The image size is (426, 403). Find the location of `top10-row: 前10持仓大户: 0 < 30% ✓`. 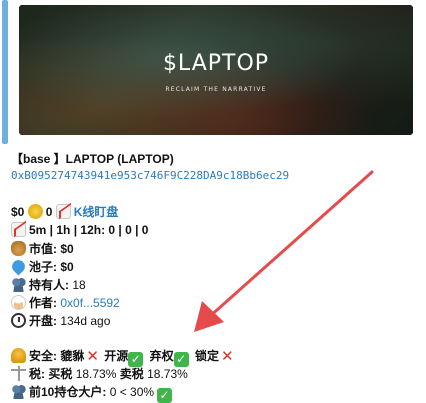

top10-row: 前10持仓大户: 0 < 30% ✓ is located at coordinates (93, 393).